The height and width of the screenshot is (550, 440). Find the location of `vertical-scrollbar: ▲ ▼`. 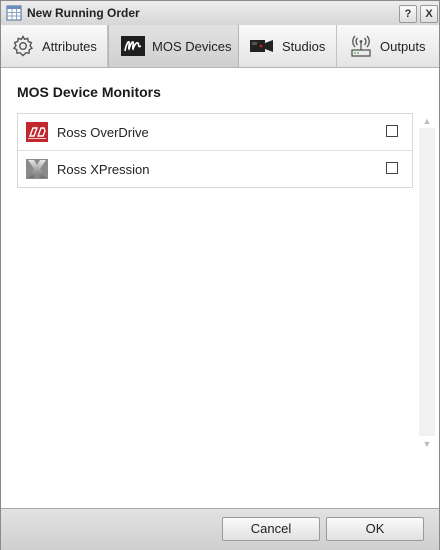

vertical-scrollbar: ▲ ▼ is located at coordinates (427, 260).